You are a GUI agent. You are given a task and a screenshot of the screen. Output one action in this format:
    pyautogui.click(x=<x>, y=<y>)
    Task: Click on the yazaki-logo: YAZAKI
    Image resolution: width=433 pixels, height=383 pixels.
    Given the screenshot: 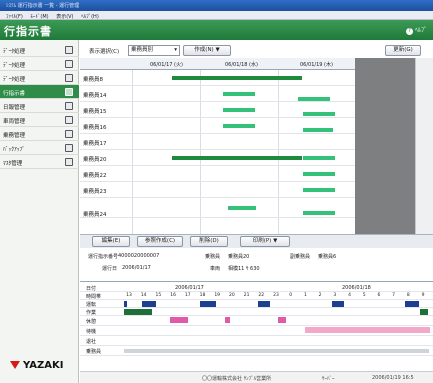 What is the action you would take?
    pyautogui.click(x=36, y=365)
    